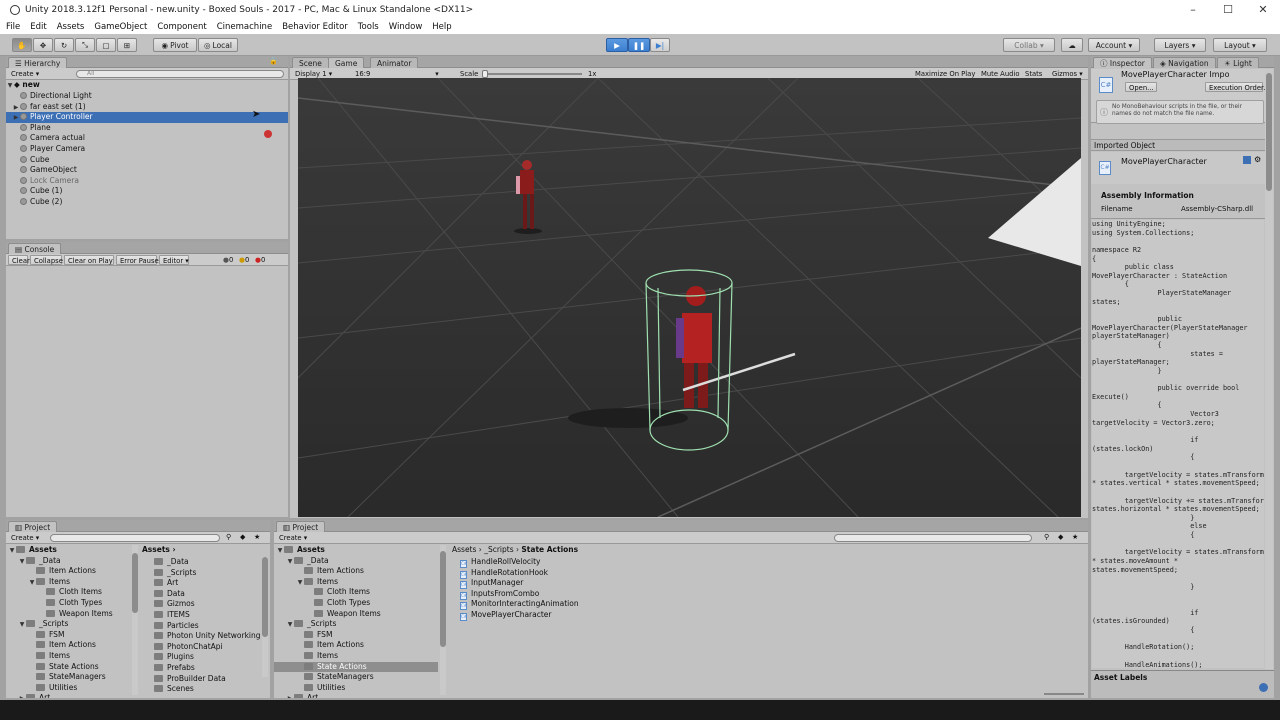  Describe the element at coordinates (301, 526) in the screenshot. I see `tab-project-right: ▥ Project` at that location.